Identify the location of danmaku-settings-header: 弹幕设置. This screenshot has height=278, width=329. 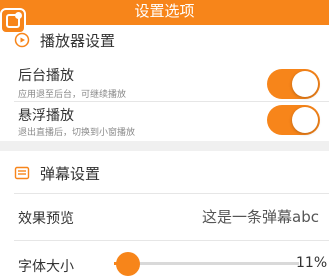
(57, 173).